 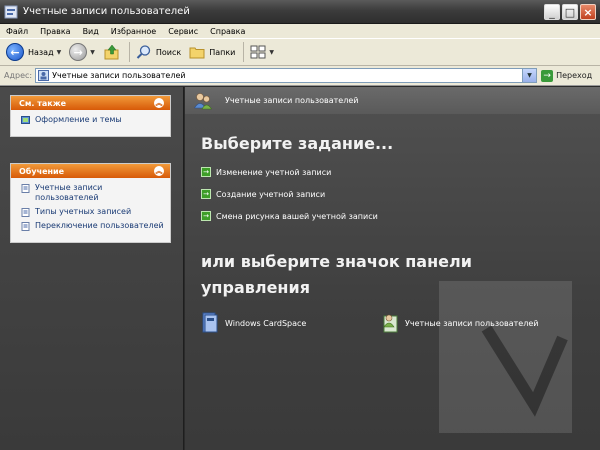 What do you see at coordinates (90, 103) in the screenshot?
I see `see-also-header: См. также ︽` at bounding box center [90, 103].